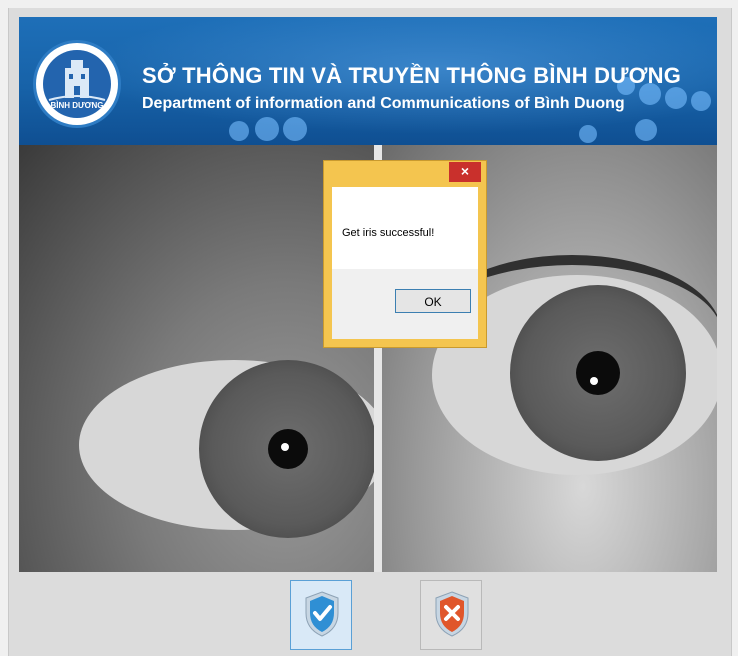  I want to click on dialog-message: Get iris successful!, so click(388, 233).